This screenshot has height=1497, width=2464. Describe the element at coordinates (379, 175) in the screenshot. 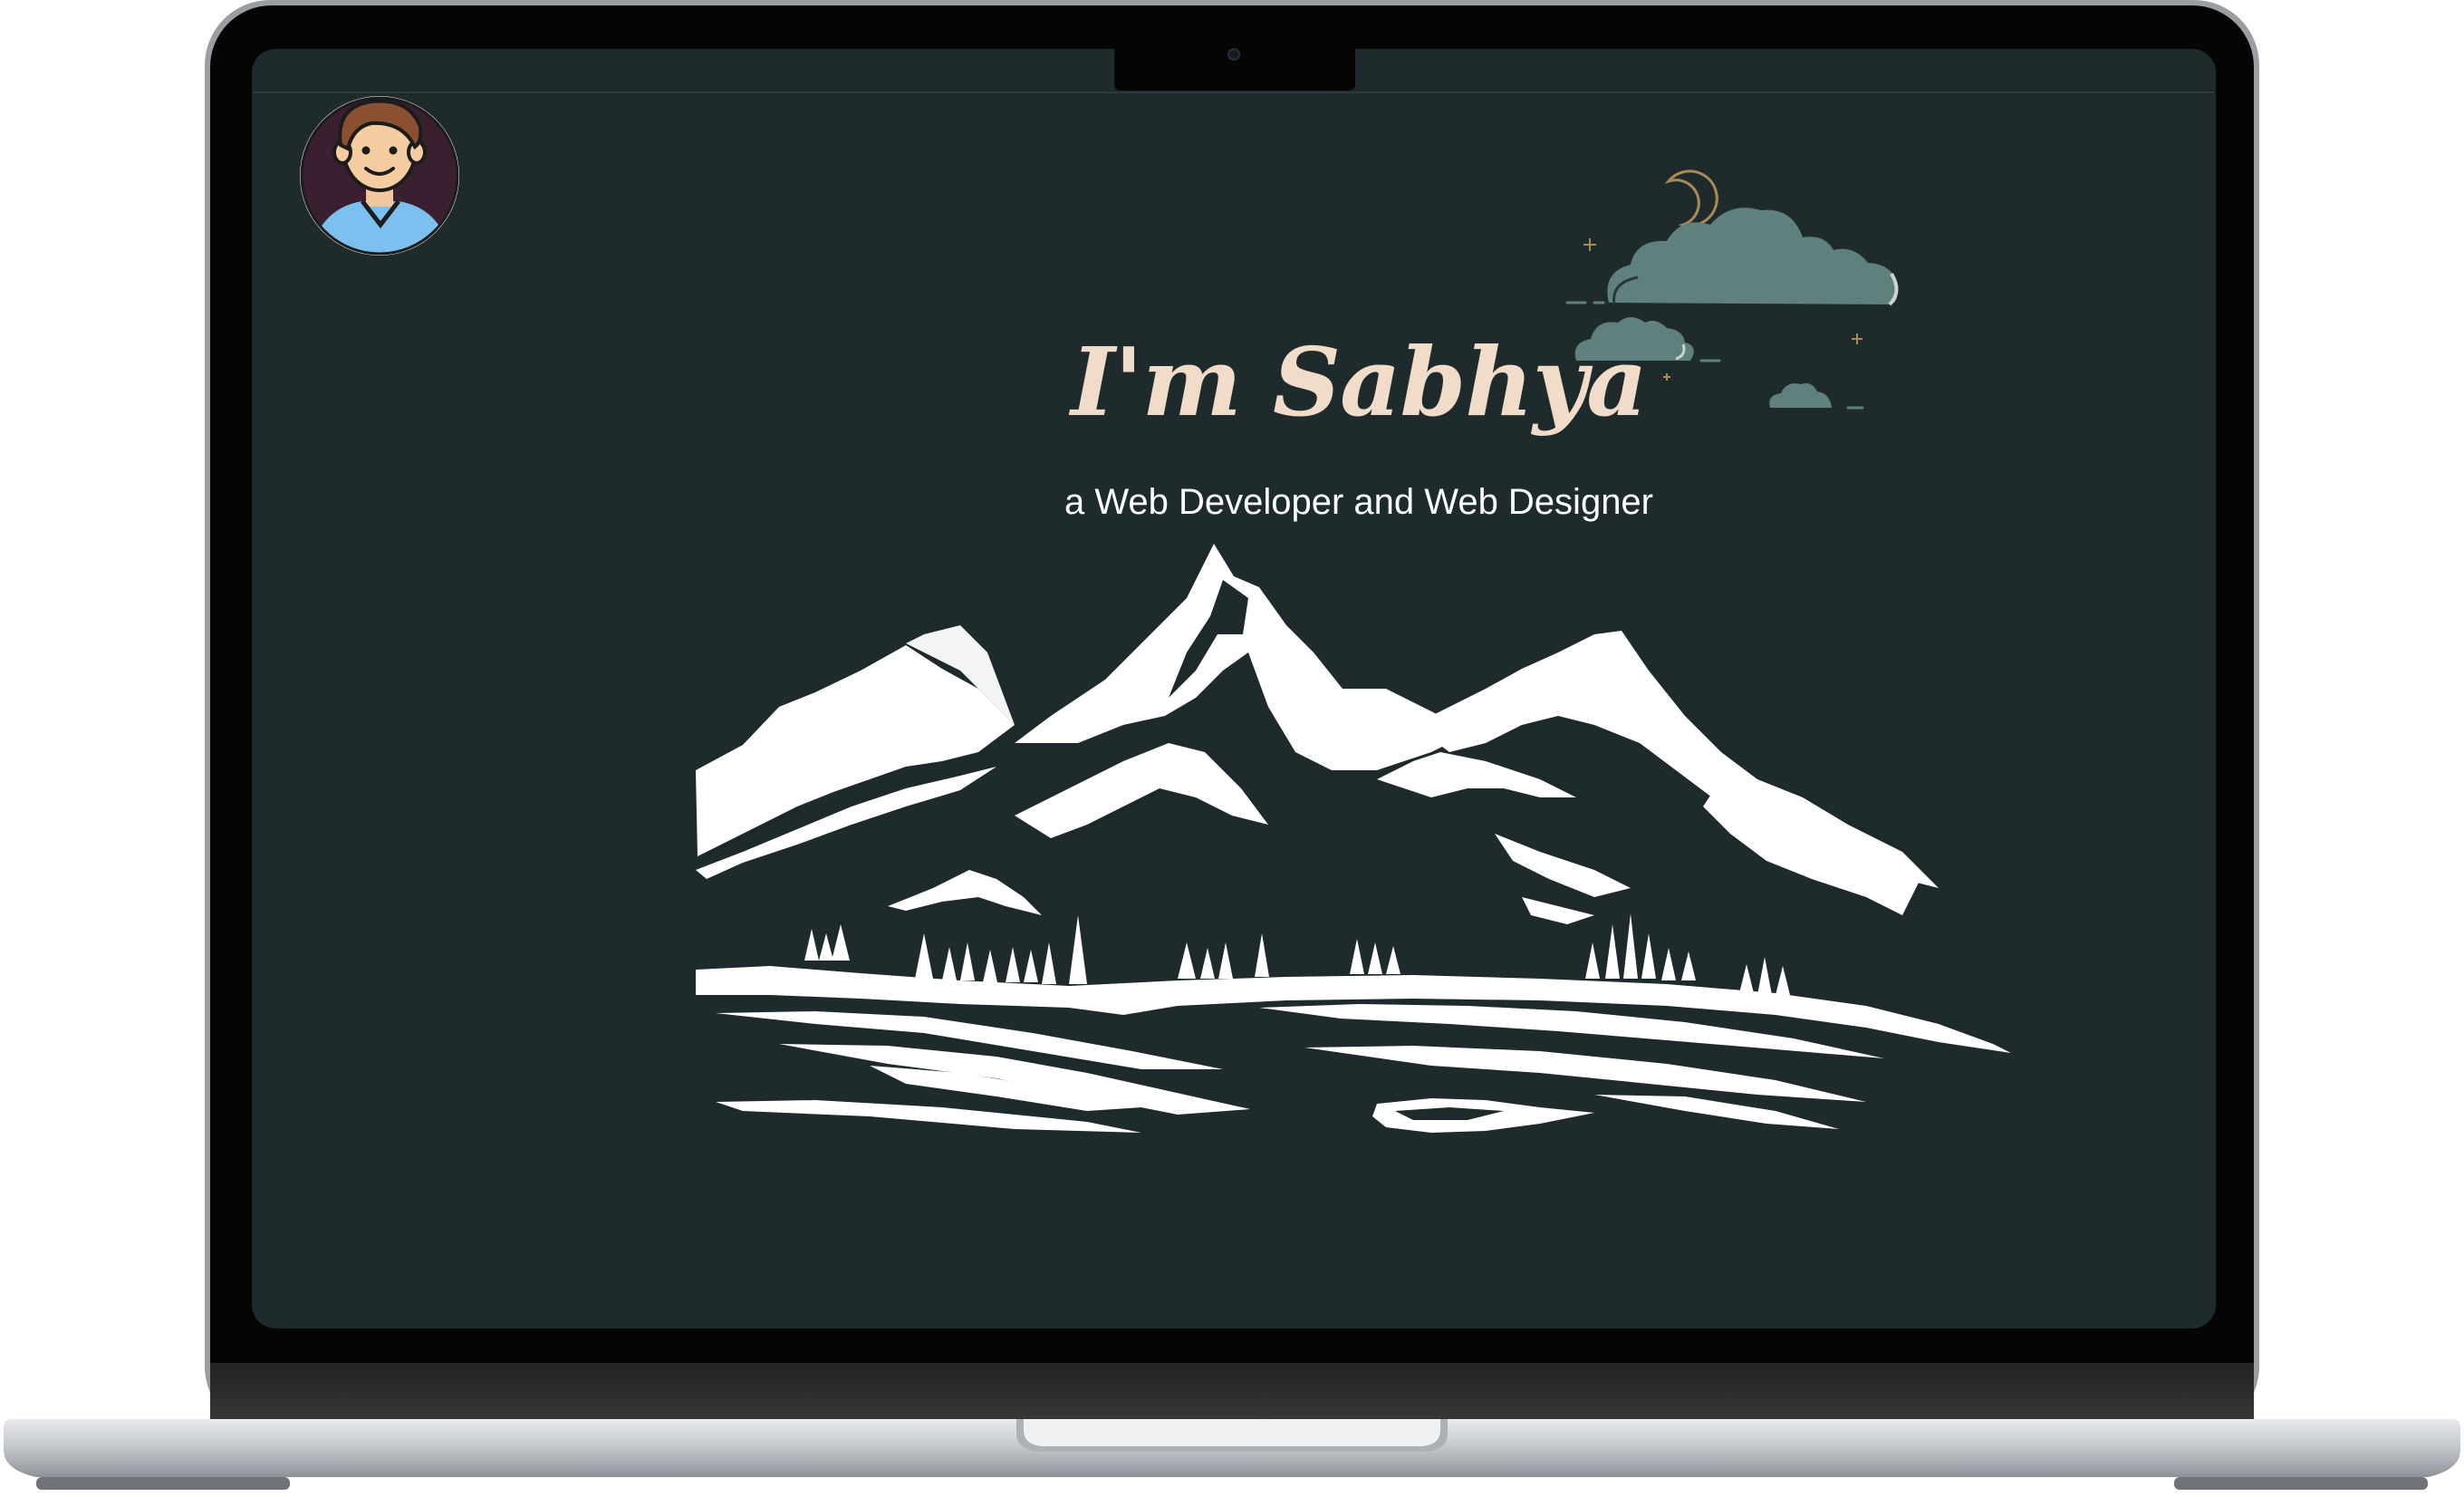

I see `user-avatar` at that location.